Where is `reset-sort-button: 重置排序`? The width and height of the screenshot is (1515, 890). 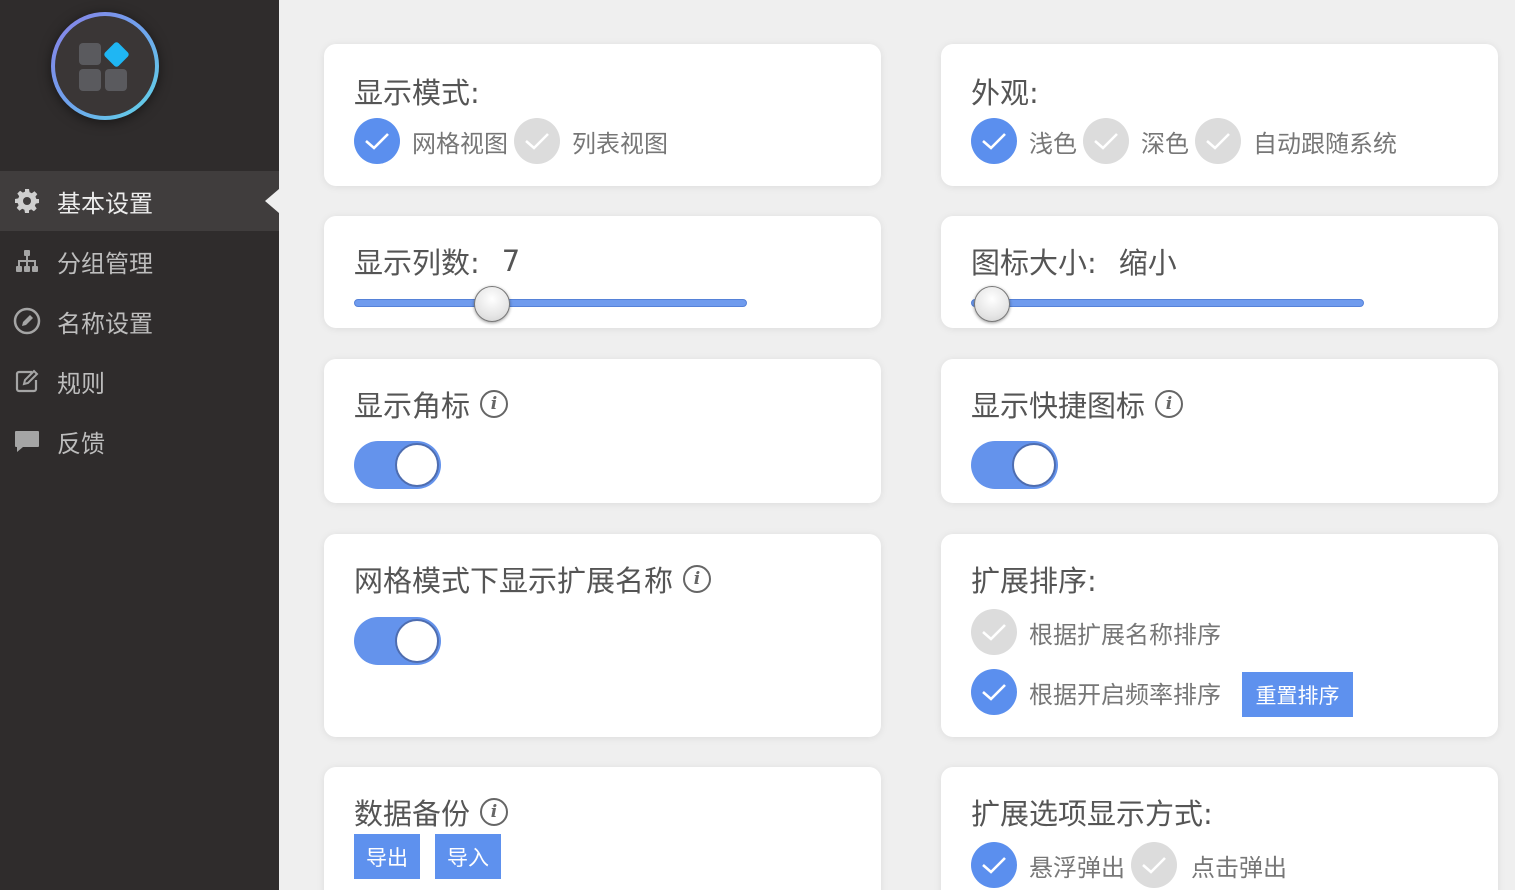 reset-sort-button: 重置排序 is located at coordinates (1297, 694).